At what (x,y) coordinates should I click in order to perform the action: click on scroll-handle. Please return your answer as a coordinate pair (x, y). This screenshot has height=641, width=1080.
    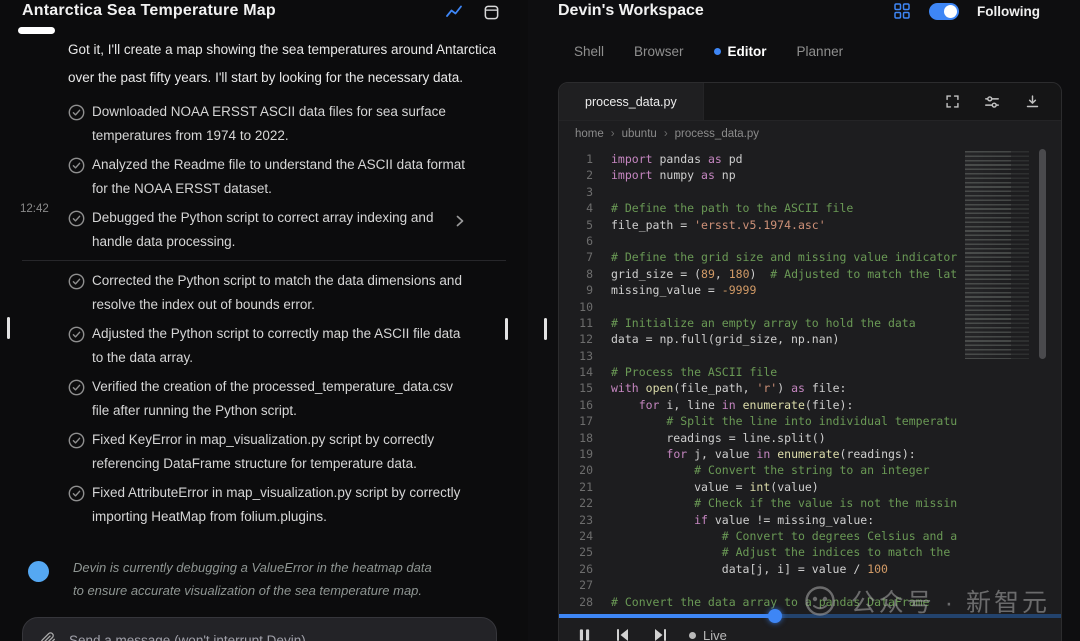
    Looking at the image, I should click on (36, 30).